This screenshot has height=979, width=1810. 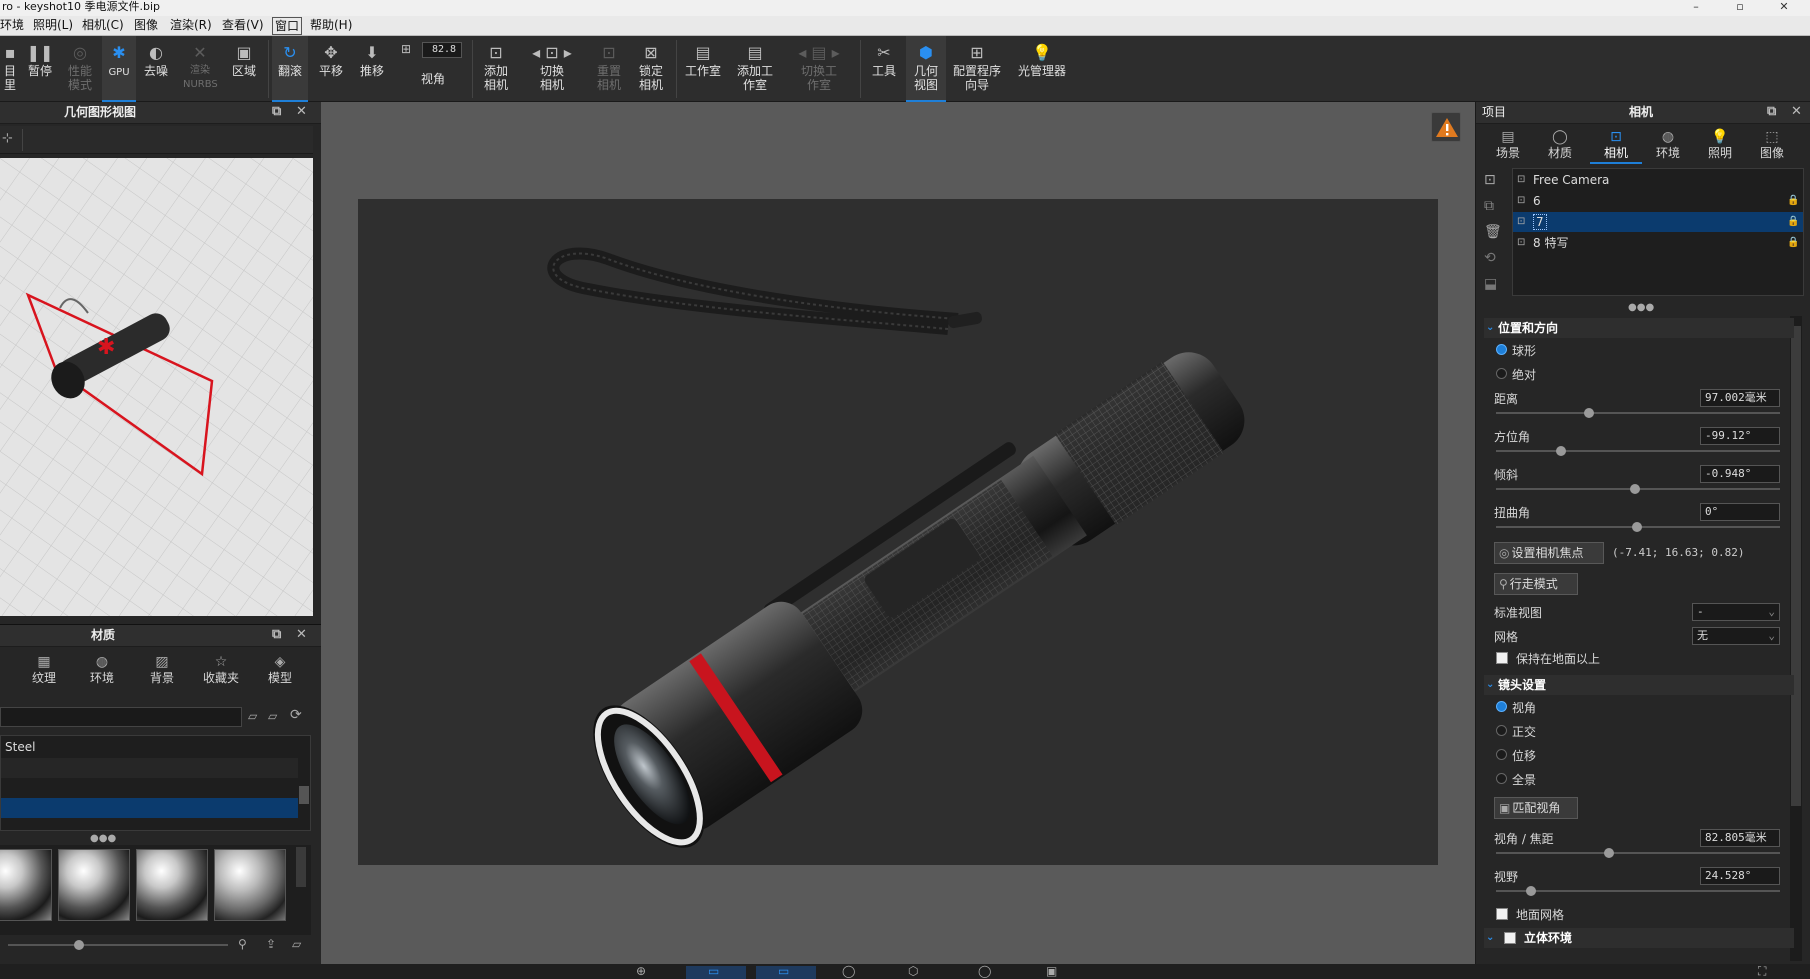 What do you see at coordinates (252, 716) in the screenshot?
I see `folder-open-icon: ▱` at bounding box center [252, 716].